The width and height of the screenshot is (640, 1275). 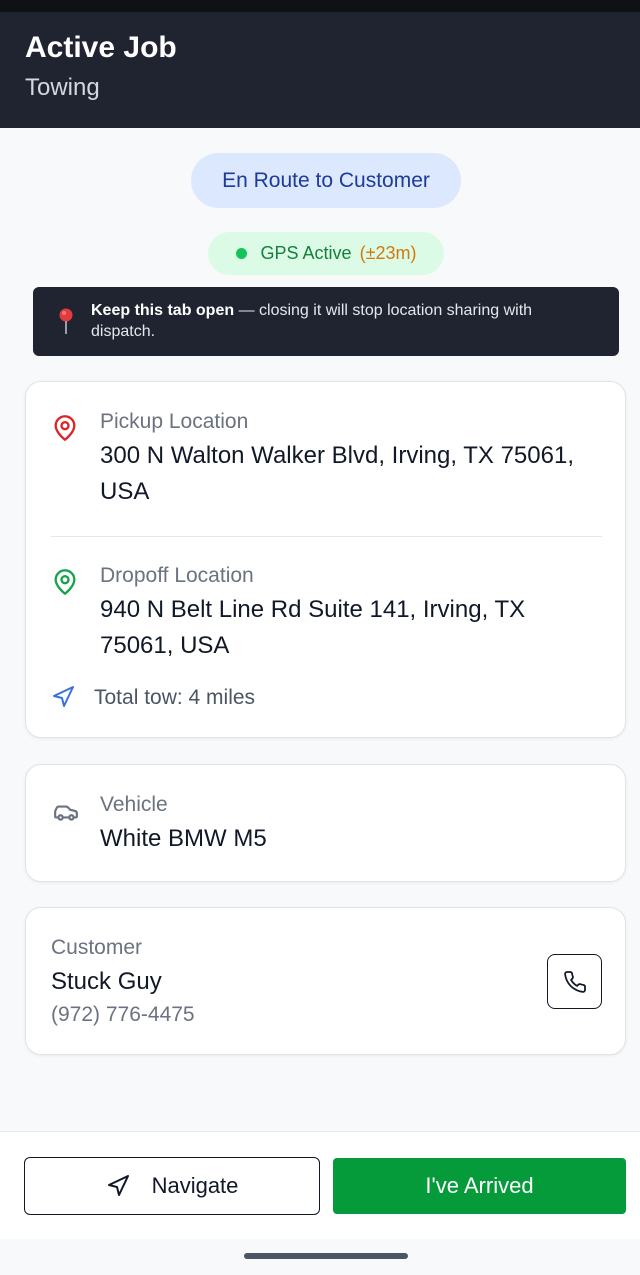 What do you see at coordinates (101, 47) in the screenshot?
I see `page-title: Active Job` at bounding box center [101, 47].